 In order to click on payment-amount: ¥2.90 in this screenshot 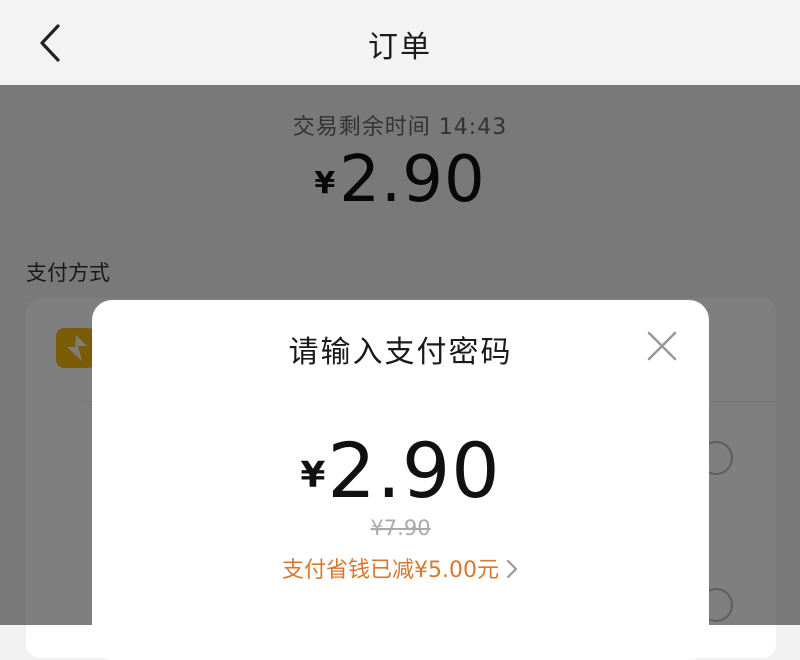, I will do `click(400, 470)`.